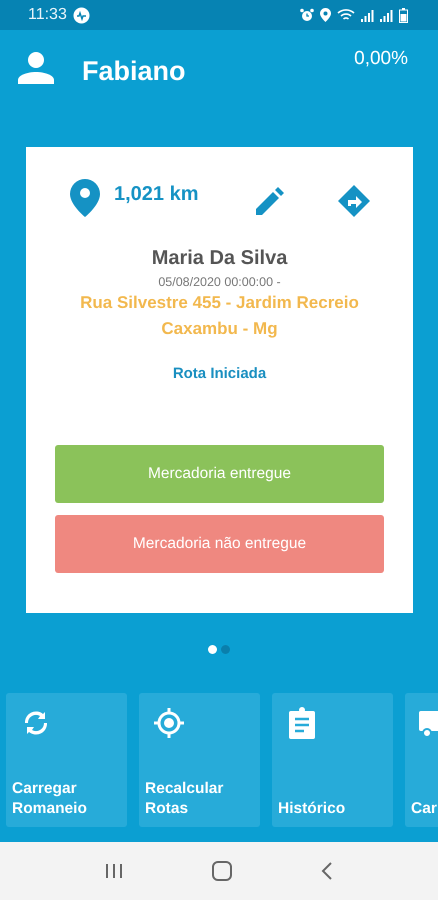 This screenshot has height=900, width=438. What do you see at coordinates (81, 15) in the screenshot?
I see `app-notification-icon` at bounding box center [81, 15].